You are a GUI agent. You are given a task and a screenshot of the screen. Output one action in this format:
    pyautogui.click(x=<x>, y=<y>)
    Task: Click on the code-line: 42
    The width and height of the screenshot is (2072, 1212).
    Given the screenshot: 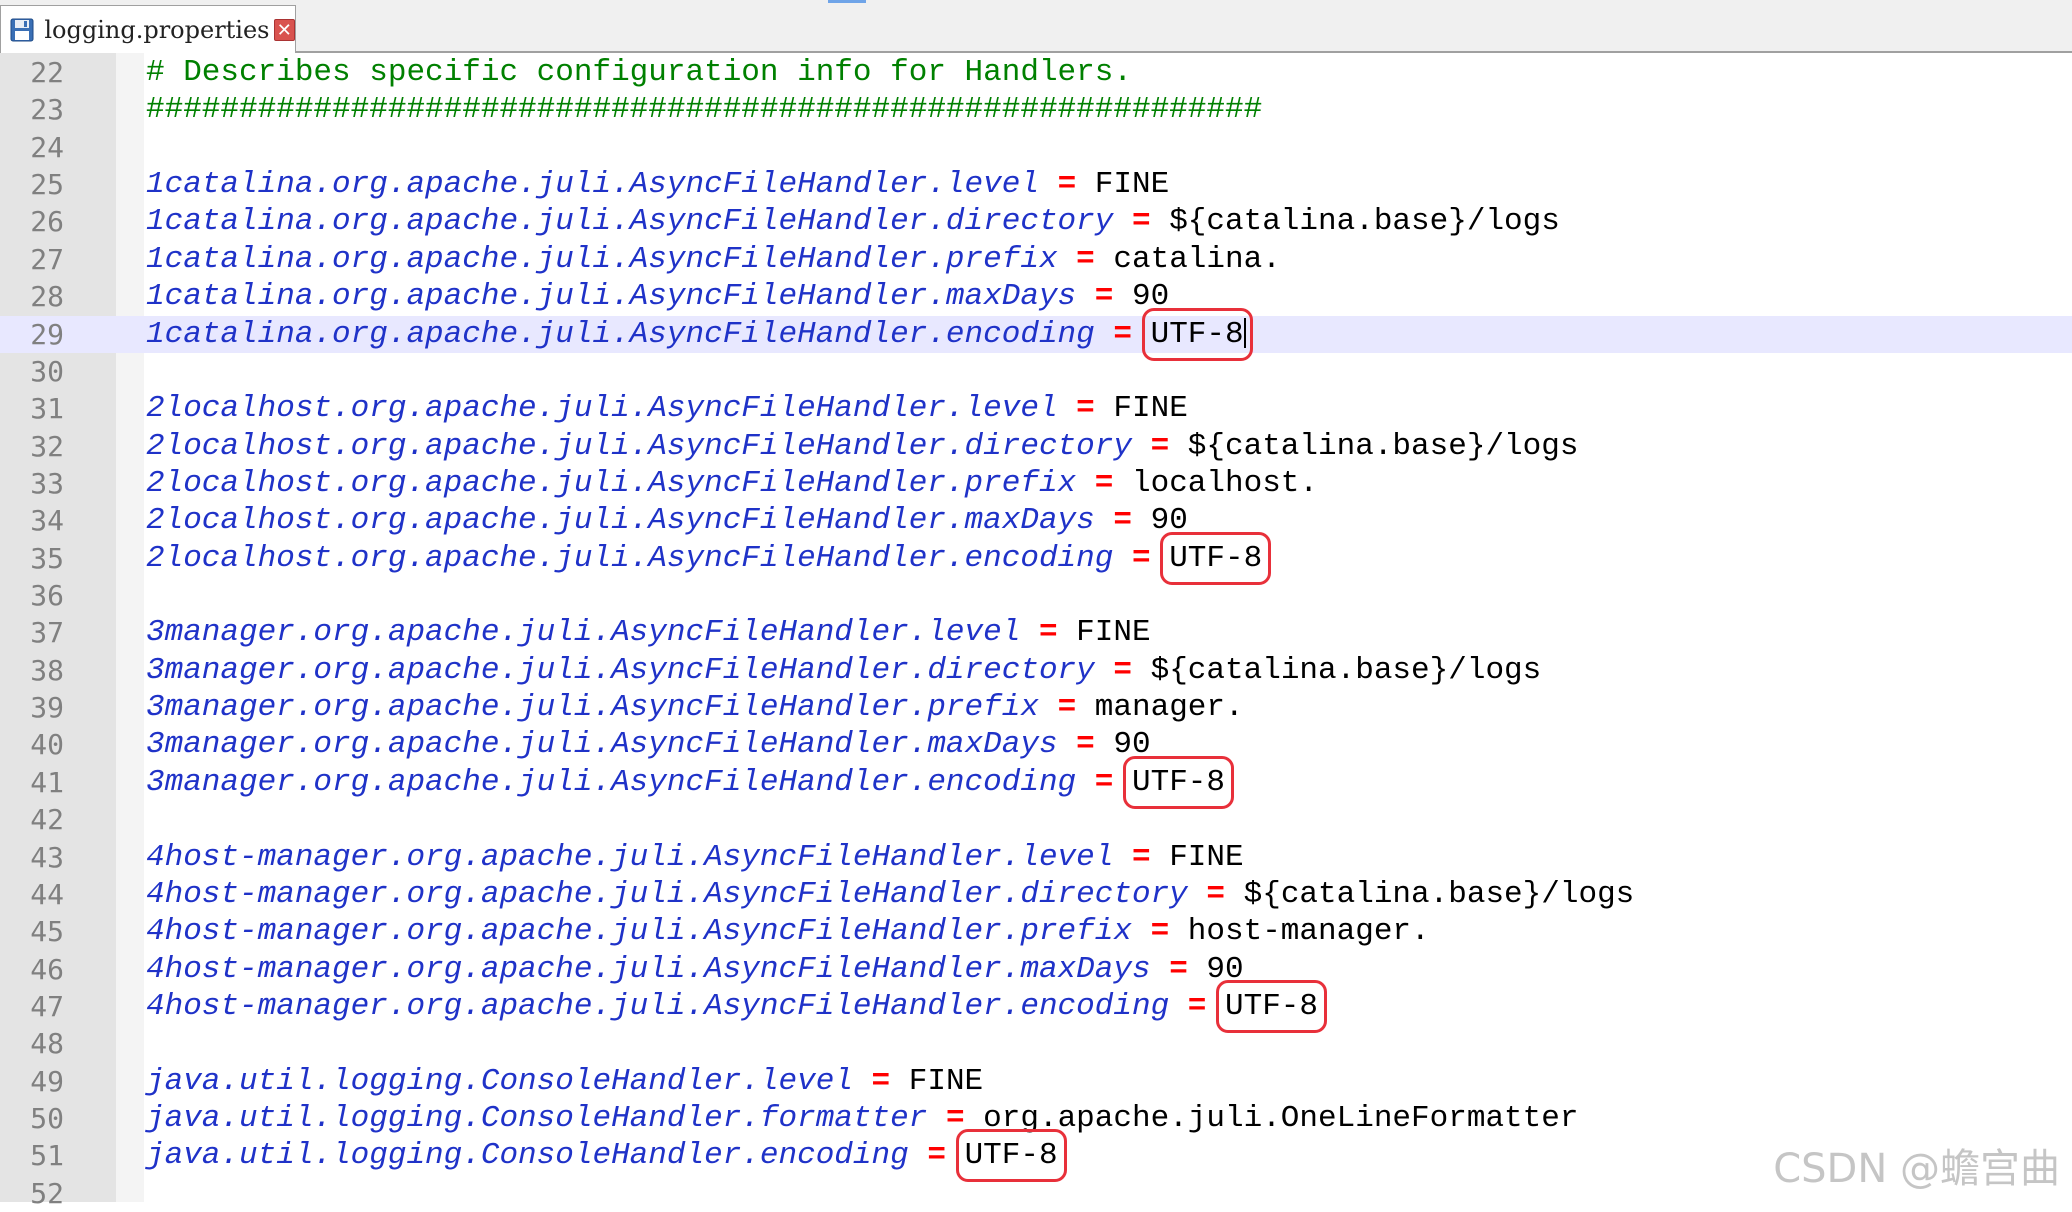 What is the action you would take?
    pyautogui.click(x=1036, y=819)
    